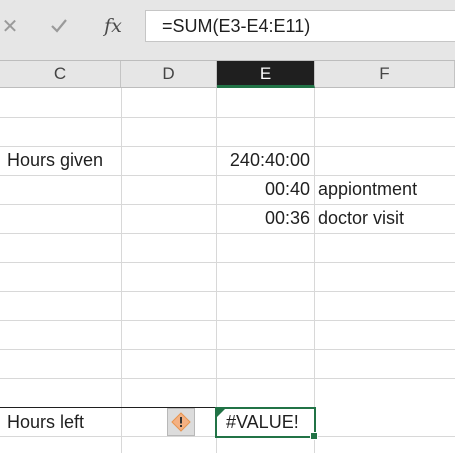 The height and width of the screenshot is (453, 455). Describe the element at coordinates (10, 26) in the screenshot. I see `cancel-icon: ✕` at that location.